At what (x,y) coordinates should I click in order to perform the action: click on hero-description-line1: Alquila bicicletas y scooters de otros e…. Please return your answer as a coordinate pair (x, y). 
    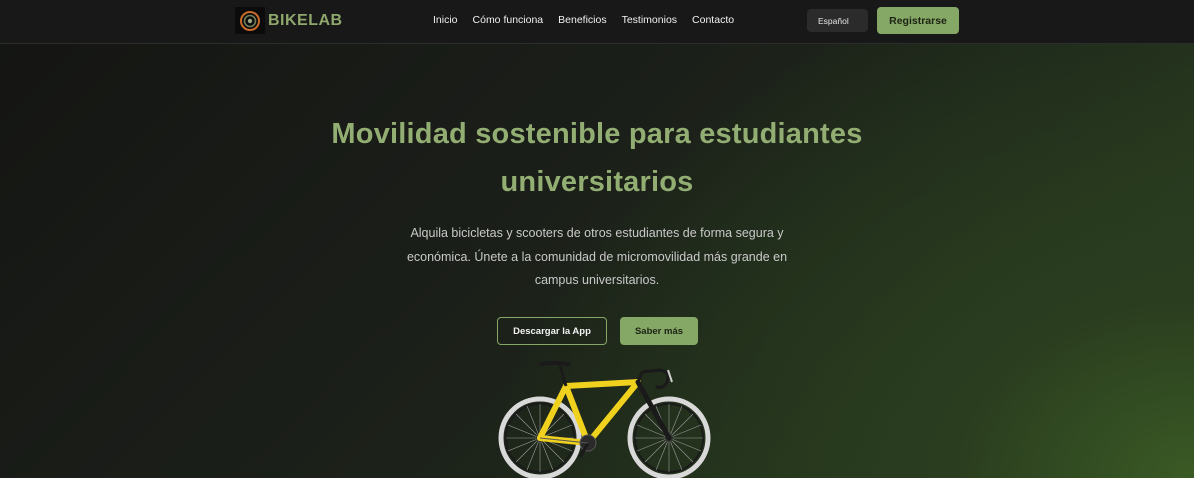
    Looking at the image, I should click on (597, 233).